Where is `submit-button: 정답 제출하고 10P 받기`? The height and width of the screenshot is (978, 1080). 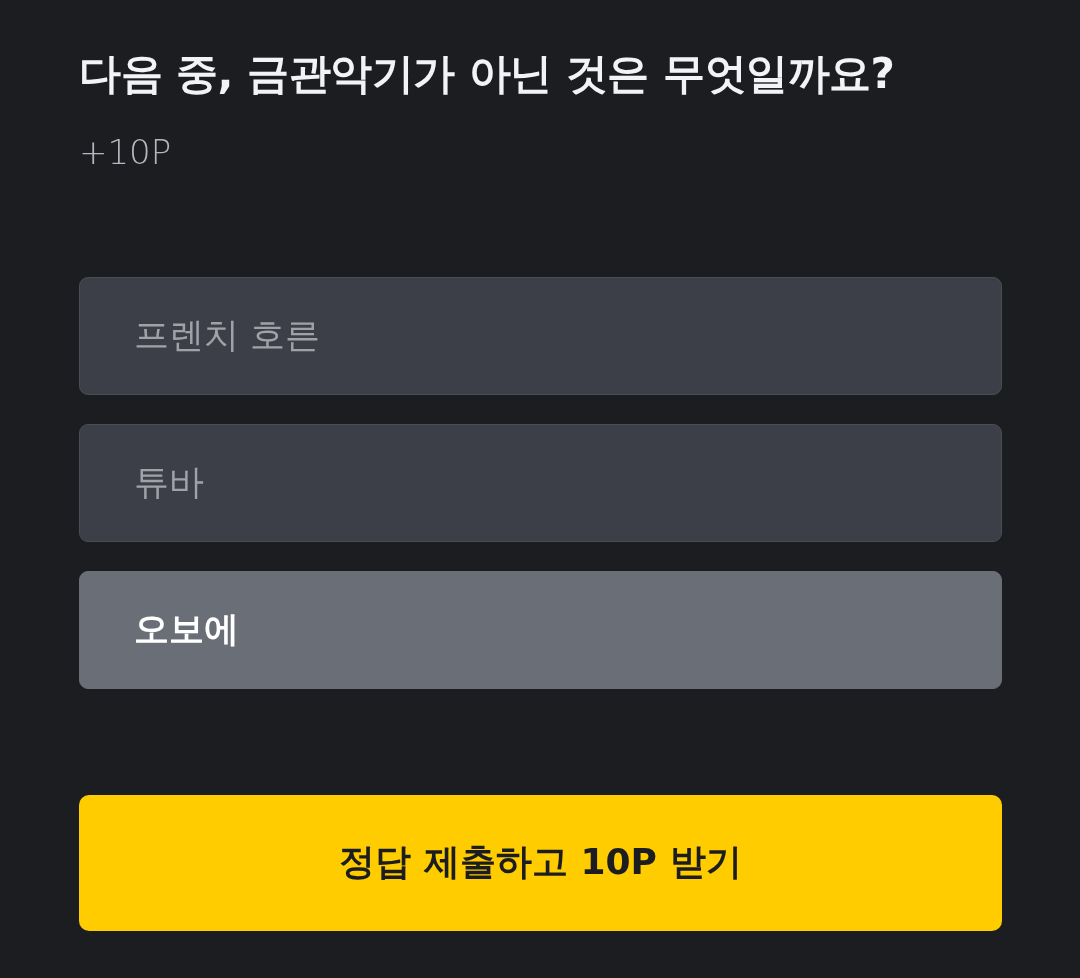
submit-button: 정답 제출하고 10P 받기 is located at coordinates (540, 862).